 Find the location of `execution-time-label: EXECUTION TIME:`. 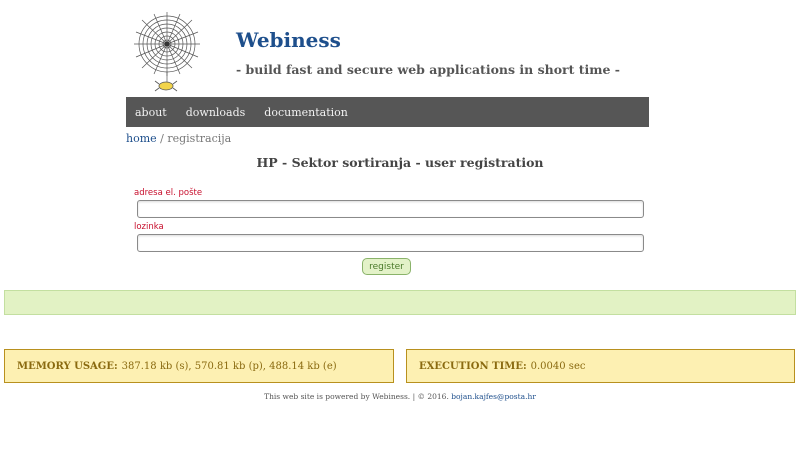

execution-time-label: EXECUTION TIME: is located at coordinates (473, 366).